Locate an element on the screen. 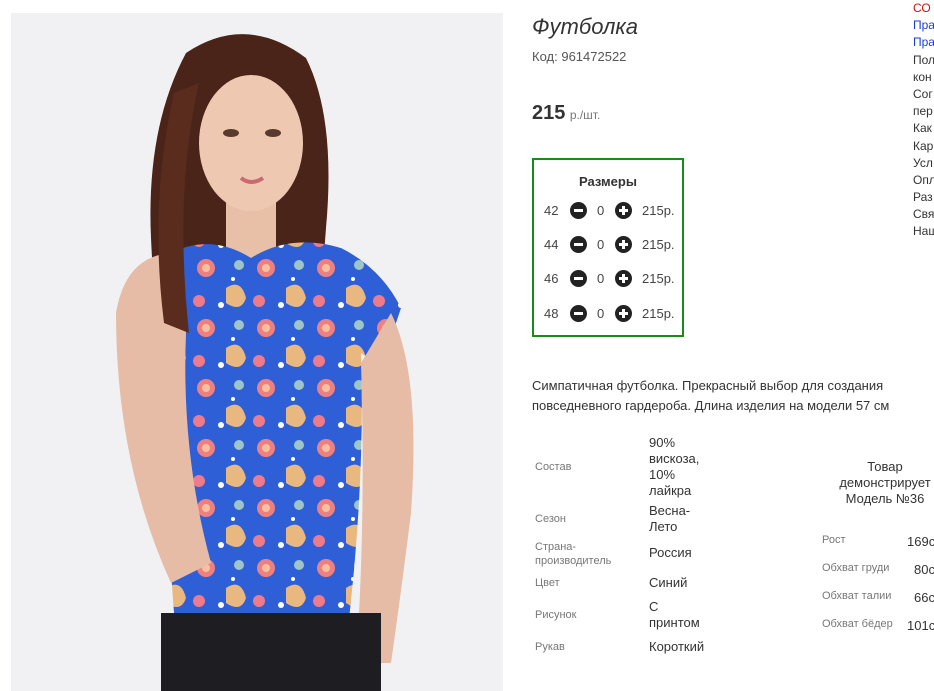 This screenshot has width=934, height=691. model-param-label: Обхват бёдер is located at coordinates (857, 624).